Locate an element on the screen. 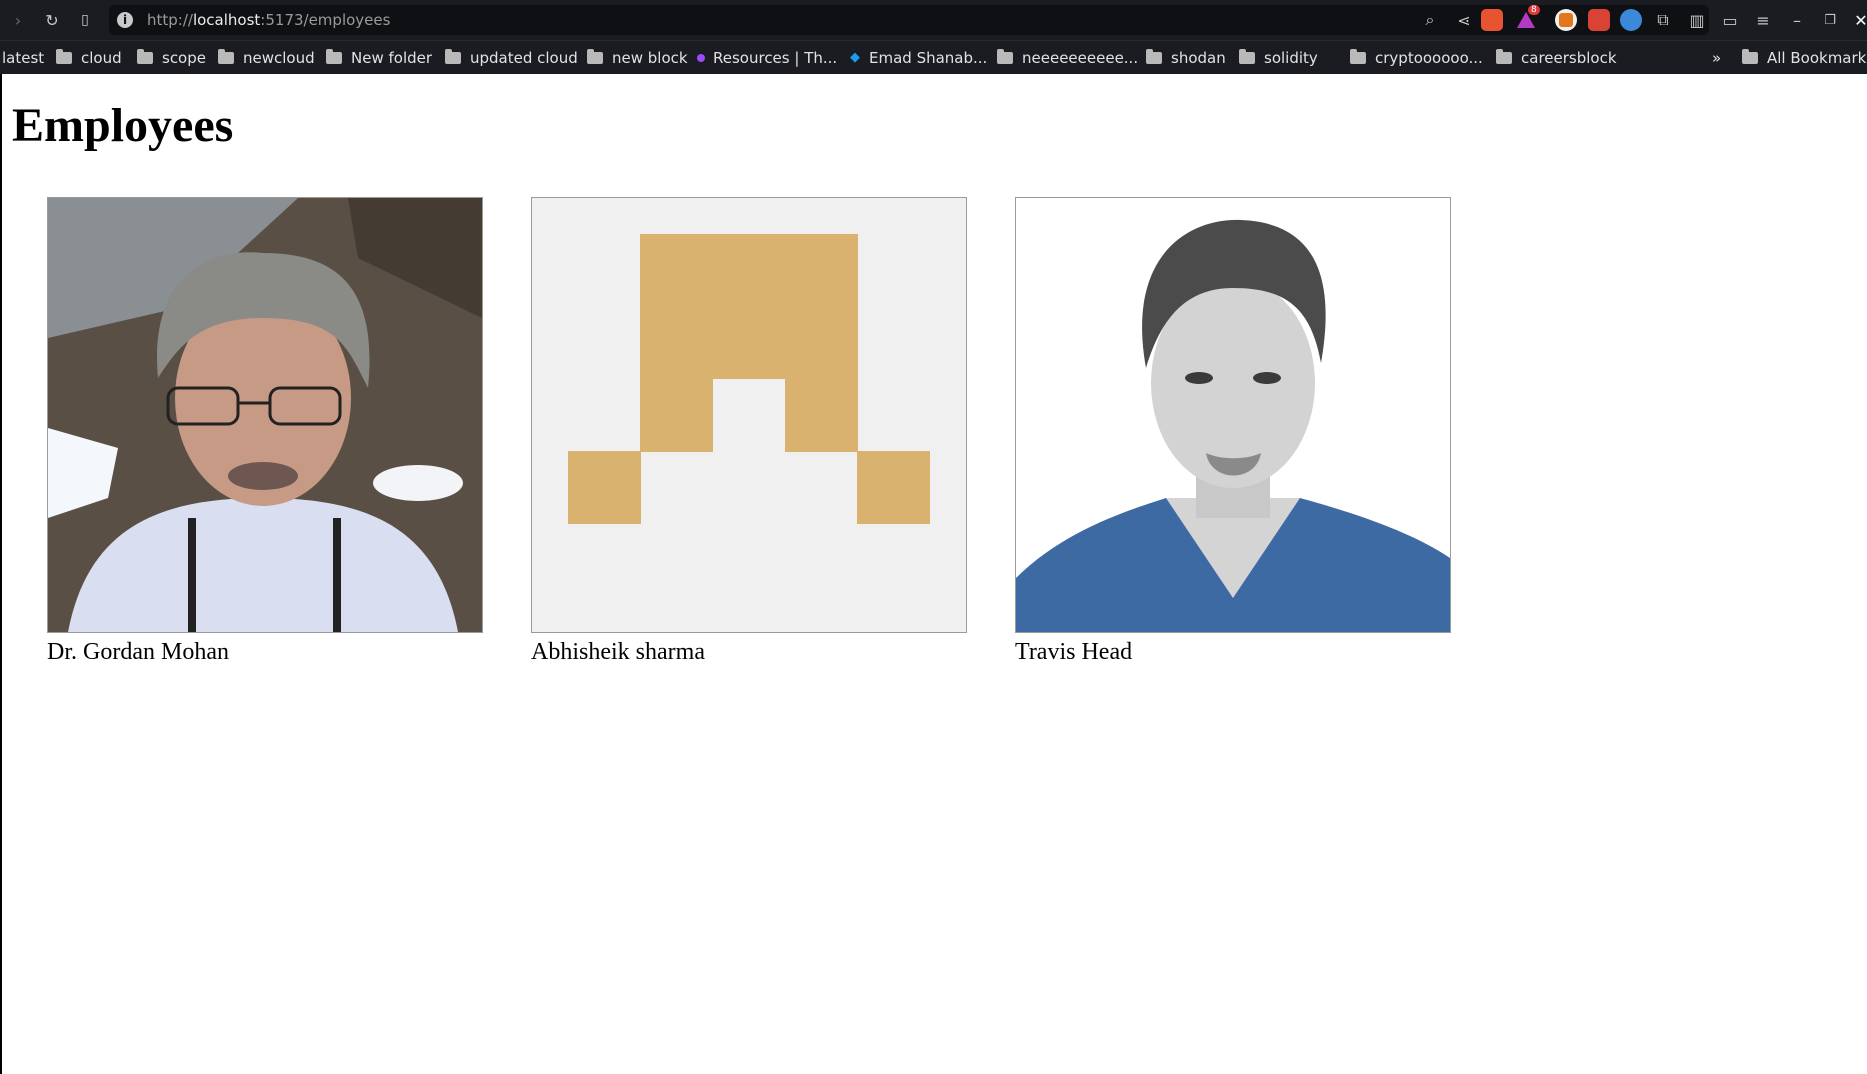 This screenshot has width=1867, height=1074. sidebar-icon: ▥ is located at coordinates (1697, 20).